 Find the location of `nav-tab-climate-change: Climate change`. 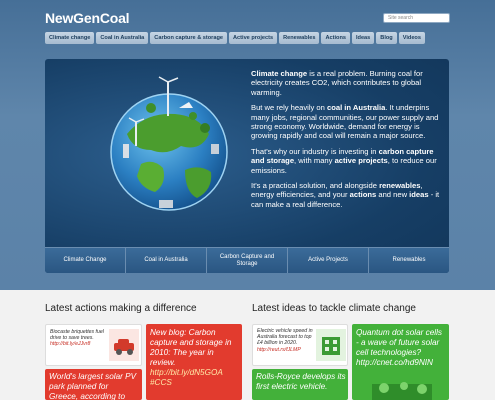

nav-tab-climate-change: Climate change is located at coordinates (70, 38).